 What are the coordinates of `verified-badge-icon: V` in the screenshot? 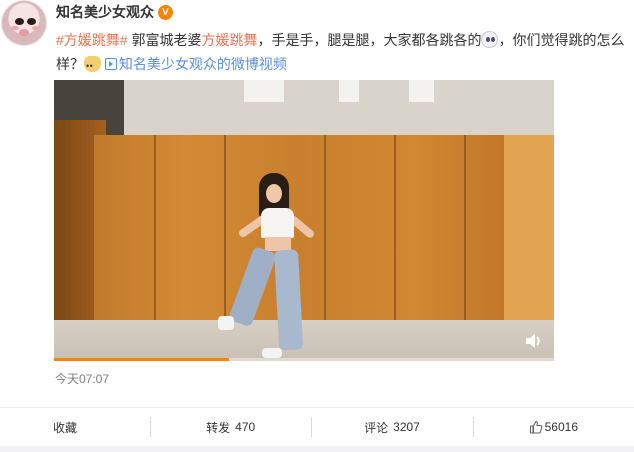 It's located at (165, 12).